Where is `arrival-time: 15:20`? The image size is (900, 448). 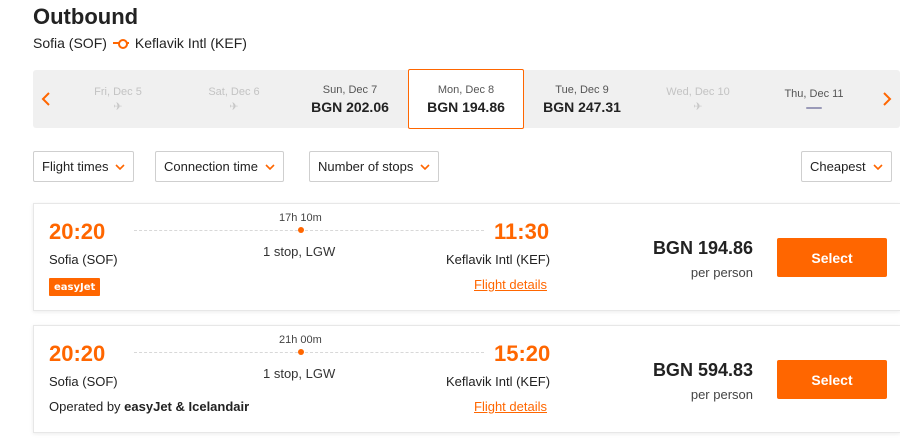 arrival-time: 15:20 is located at coordinates (522, 353).